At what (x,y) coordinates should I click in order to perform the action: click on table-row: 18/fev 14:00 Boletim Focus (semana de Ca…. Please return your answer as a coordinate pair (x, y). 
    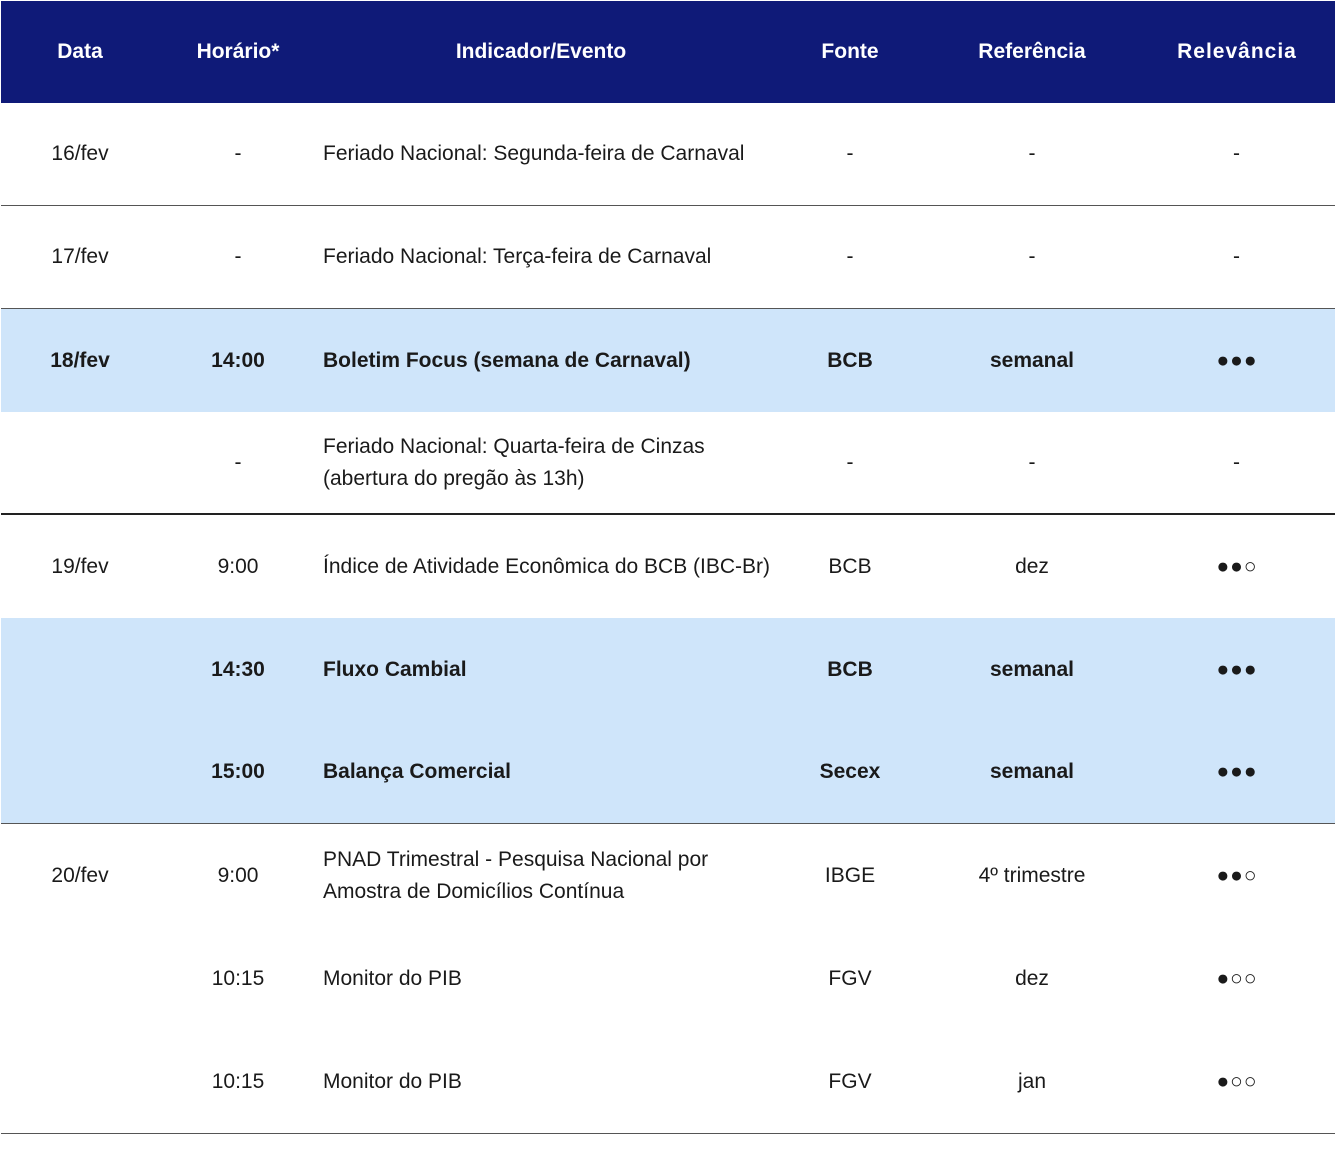
    Looking at the image, I should click on (668, 360).